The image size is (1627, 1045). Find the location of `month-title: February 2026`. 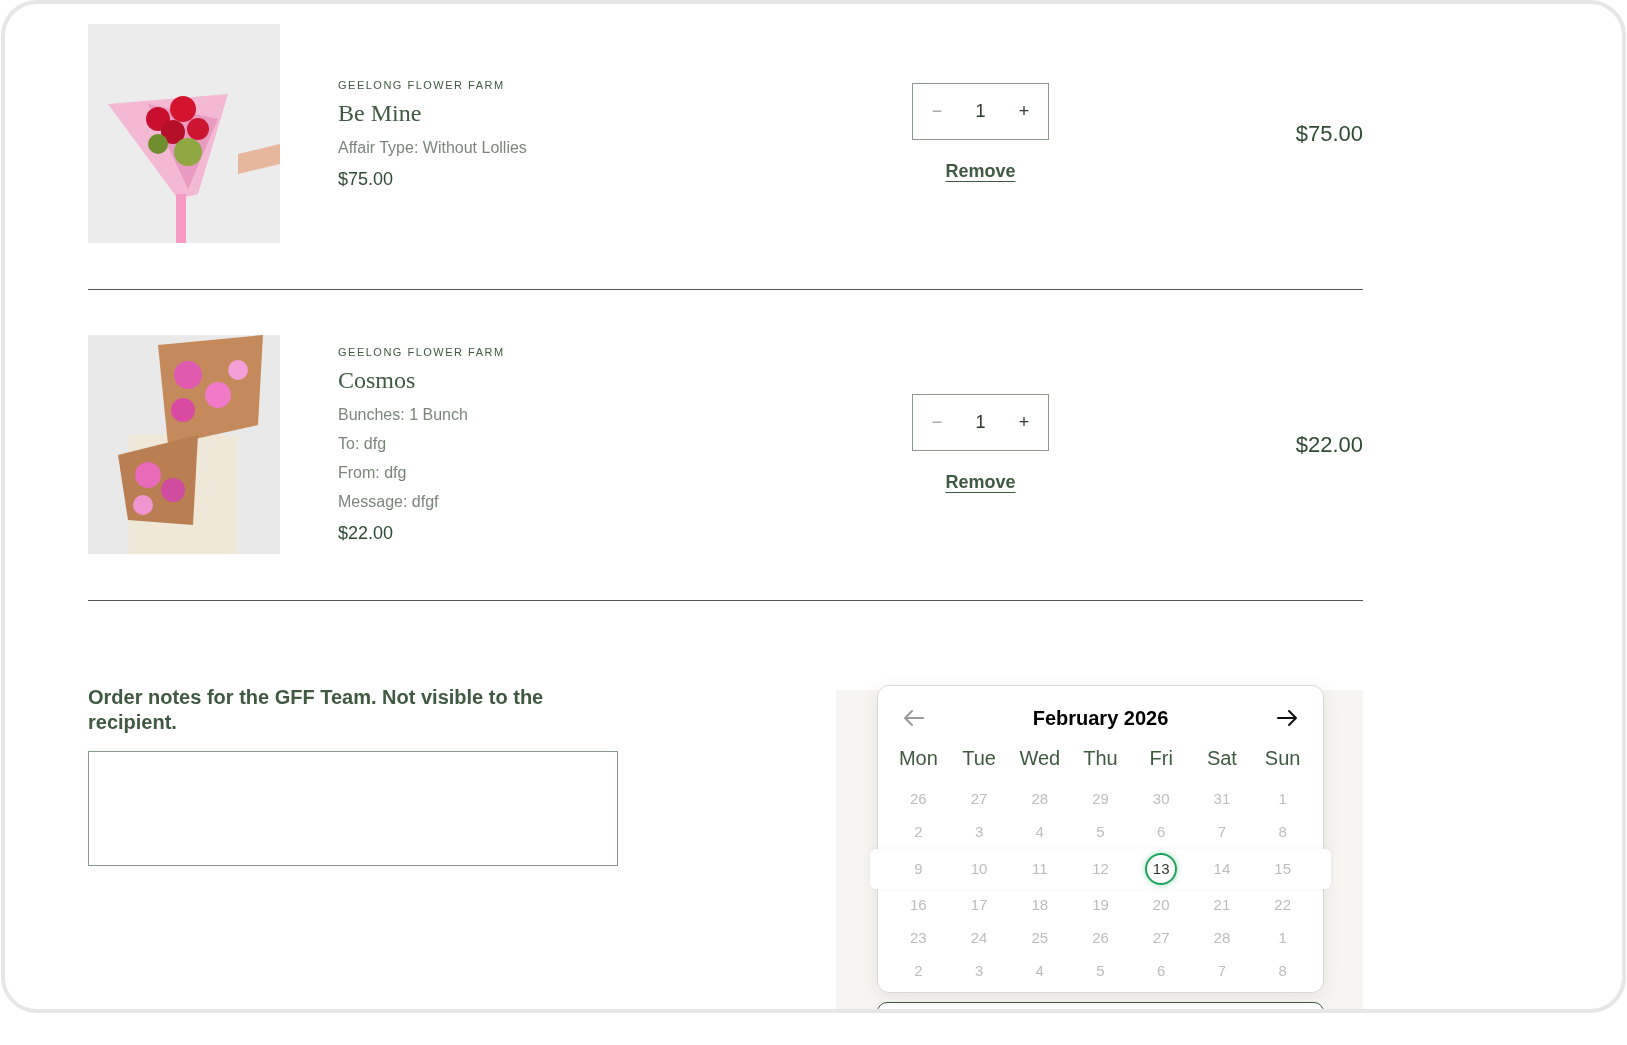

month-title: February 2026 is located at coordinates (1100, 718).